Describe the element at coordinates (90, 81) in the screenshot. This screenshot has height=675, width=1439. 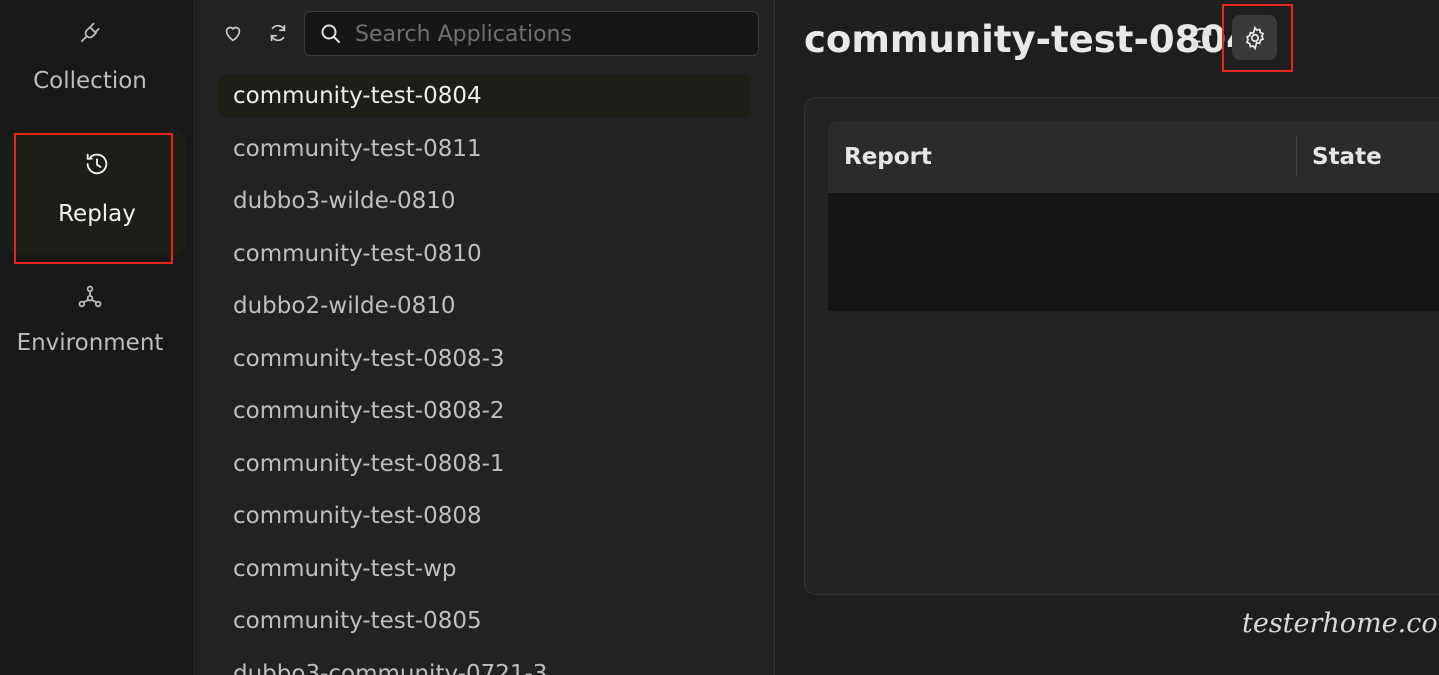
I see `sidebar-item-label: Collection` at that location.